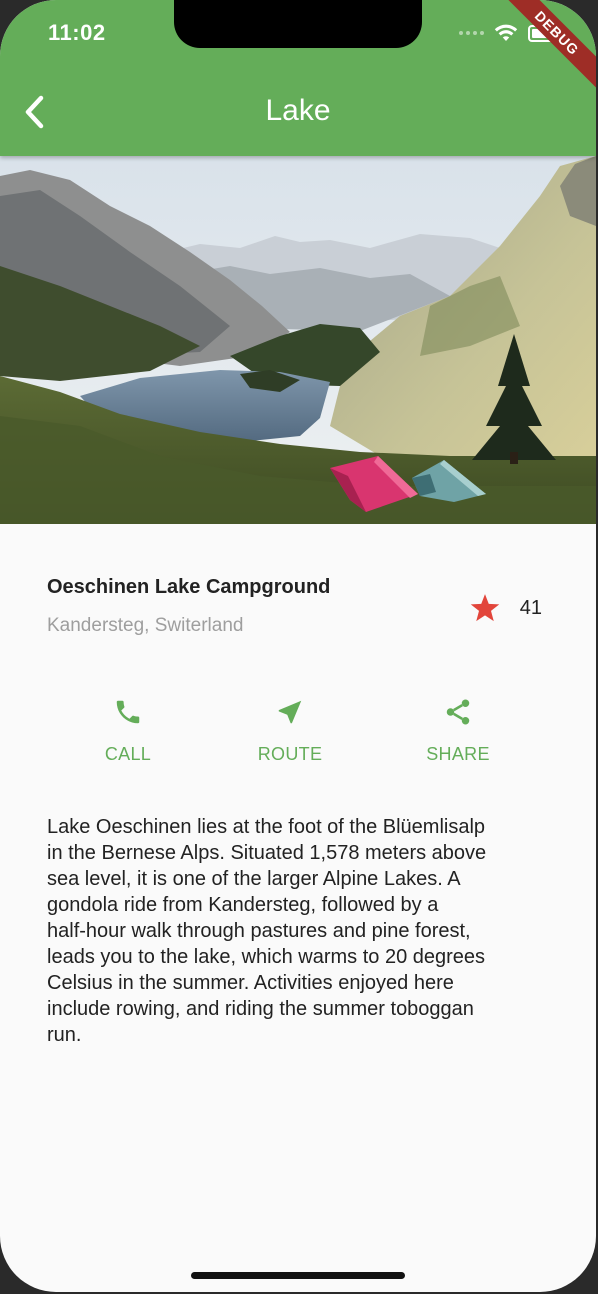 This screenshot has width=598, height=1294. What do you see at coordinates (128, 730) in the screenshot?
I see `call-button: CALL` at bounding box center [128, 730].